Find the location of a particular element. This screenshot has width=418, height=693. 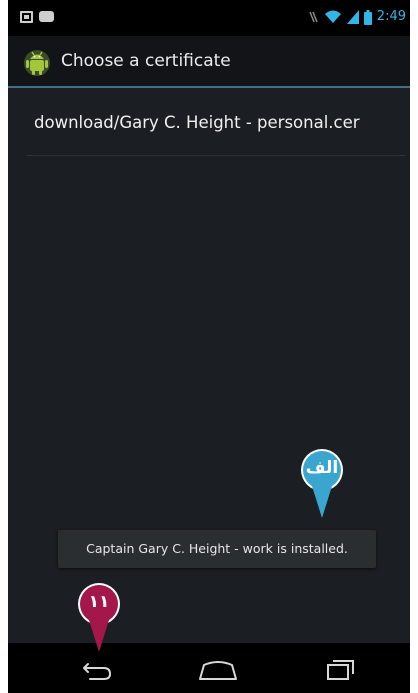

certificate-filename: download/Gary C. Height - personal.cer is located at coordinates (197, 122).